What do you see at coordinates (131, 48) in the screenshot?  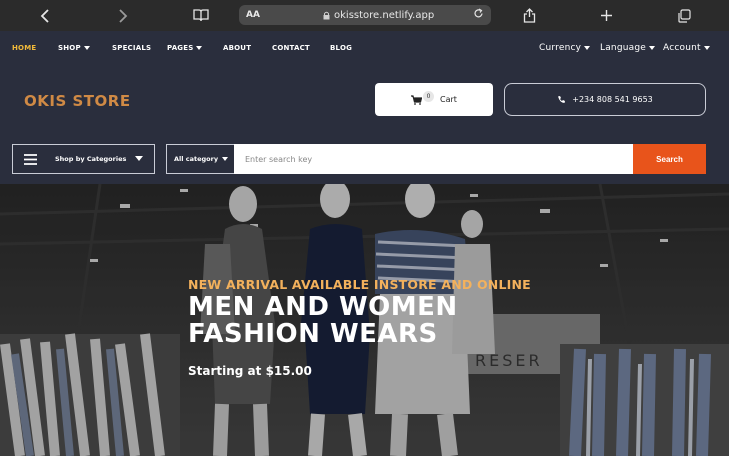 I see `nav-specials: SPECIALS` at bounding box center [131, 48].